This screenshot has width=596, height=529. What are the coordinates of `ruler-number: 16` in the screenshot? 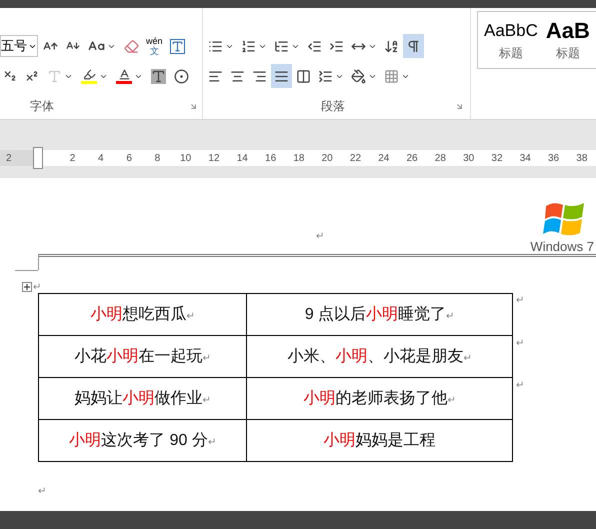 It's located at (271, 159).